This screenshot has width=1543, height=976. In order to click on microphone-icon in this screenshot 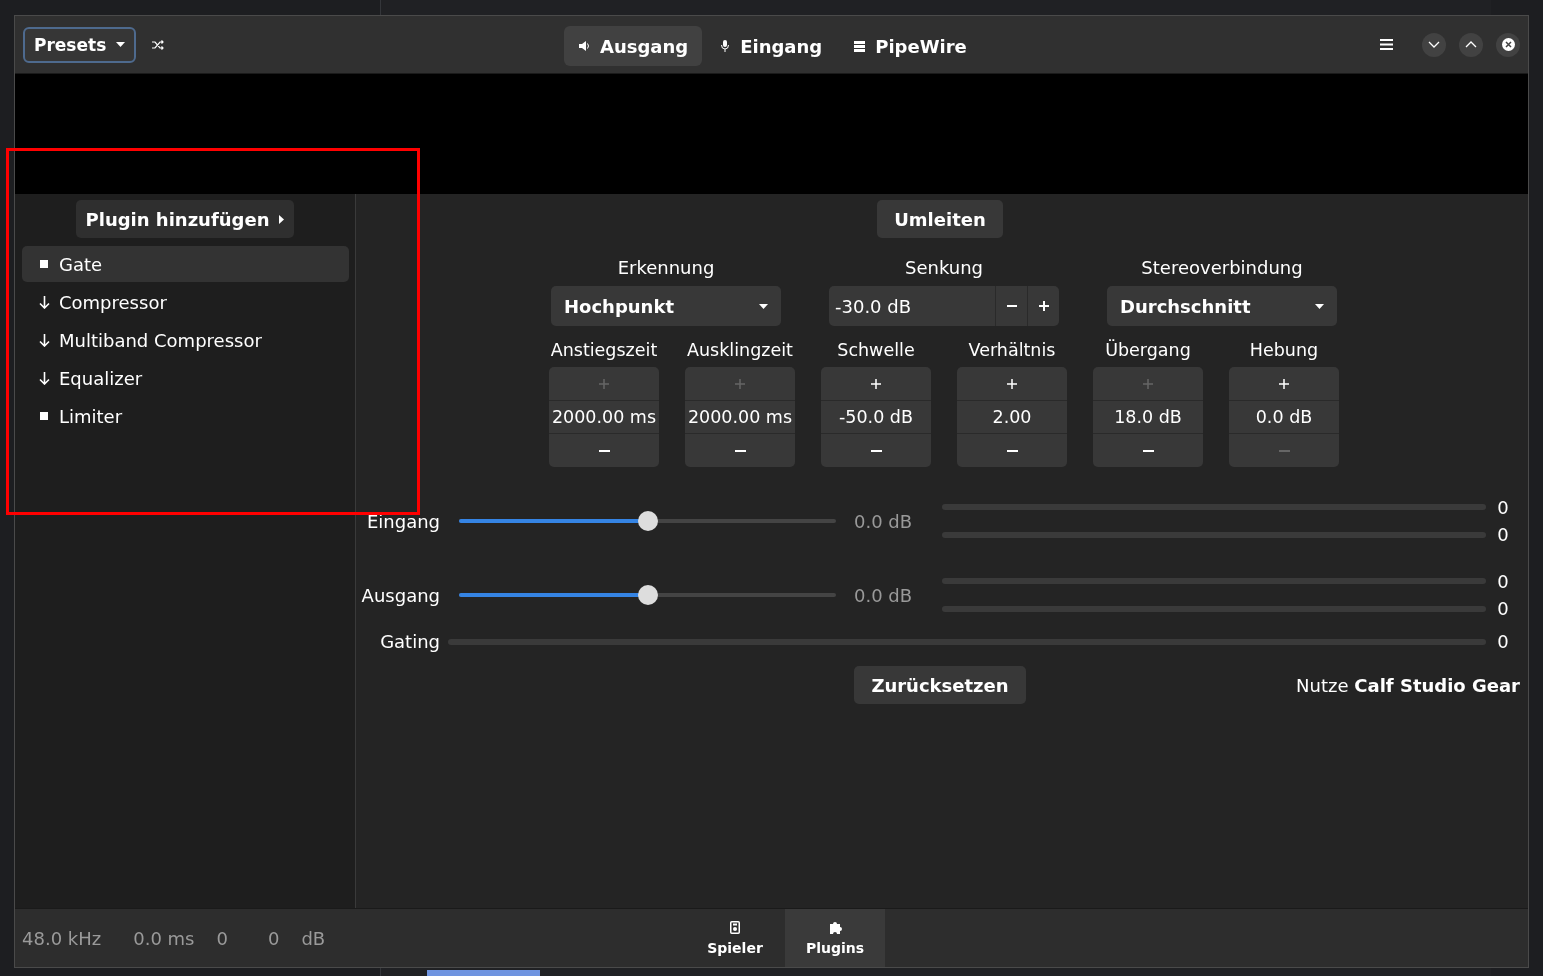, I will do `click(725, 46)`.